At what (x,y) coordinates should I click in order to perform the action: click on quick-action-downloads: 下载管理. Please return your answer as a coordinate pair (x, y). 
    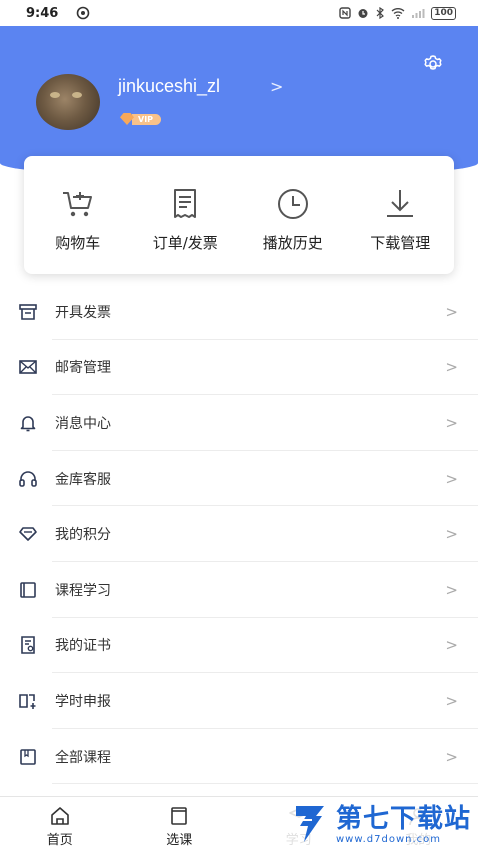
    Looking at the image, I should click on (401, 215).